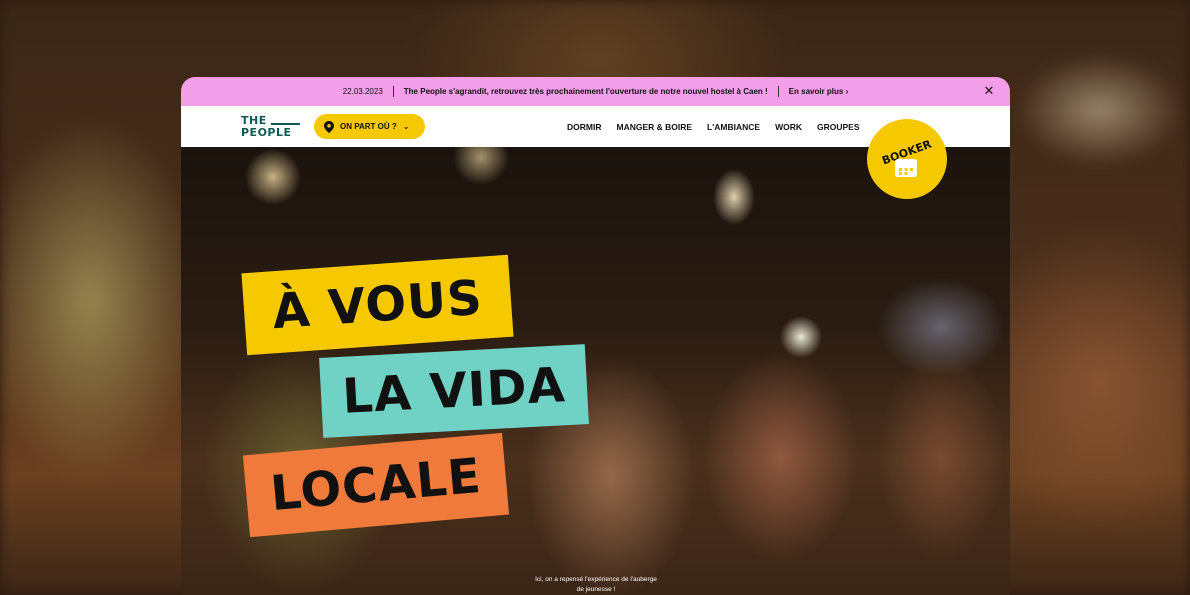 This screenshot has height=595, width=1190. I want to click on logo-line-2: PEOPLE, so click(266, 132).